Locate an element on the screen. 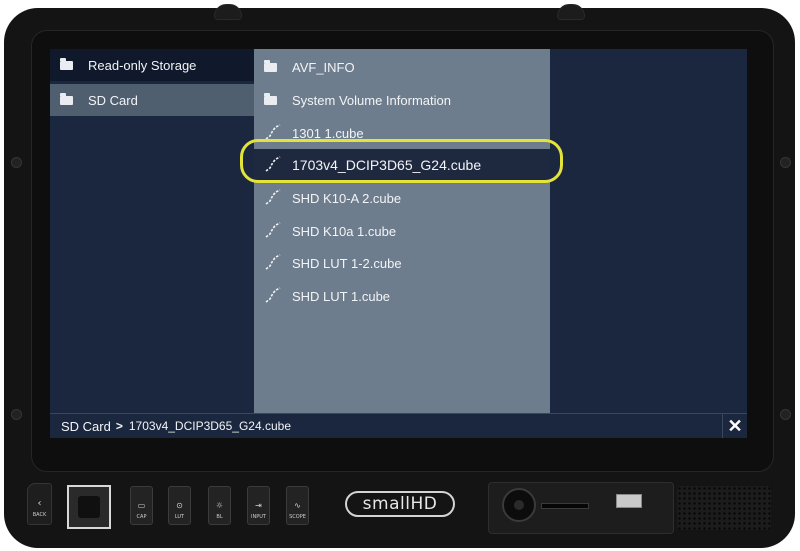 Image resolution: width=800 pixels, height=551 pixels. file-item-shd-lut-1-2: SHD LUT 1-2.cube is located at coordinates (402, 263).